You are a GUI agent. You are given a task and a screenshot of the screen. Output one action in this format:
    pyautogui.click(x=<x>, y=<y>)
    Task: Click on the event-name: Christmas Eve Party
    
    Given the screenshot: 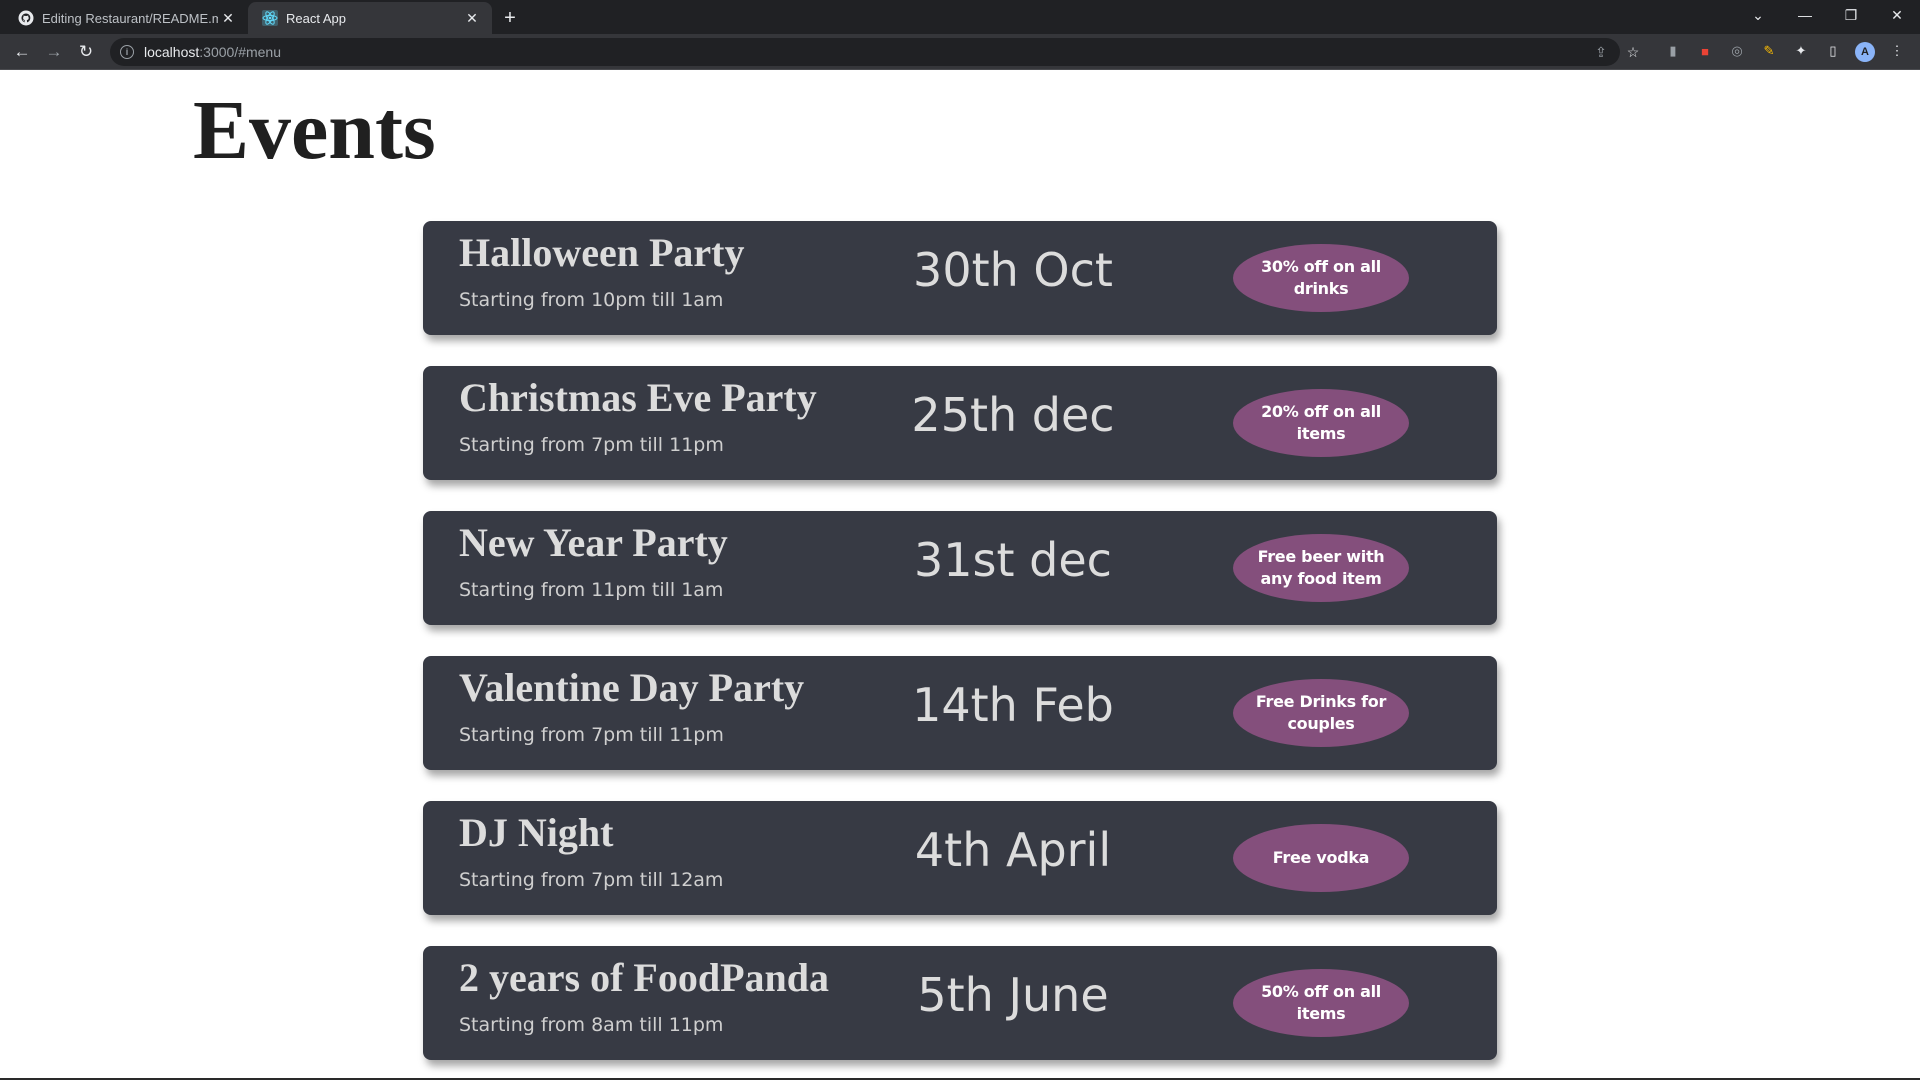 What is the action you would take?
    pyautogui.click(x=638, y=397)
    